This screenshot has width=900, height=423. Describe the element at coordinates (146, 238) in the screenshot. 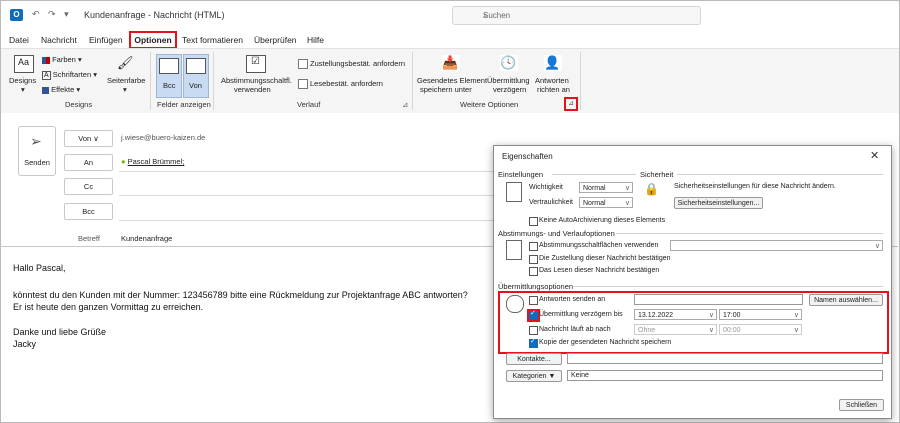

I see `subject-field: Kundenanfrage` at that location.